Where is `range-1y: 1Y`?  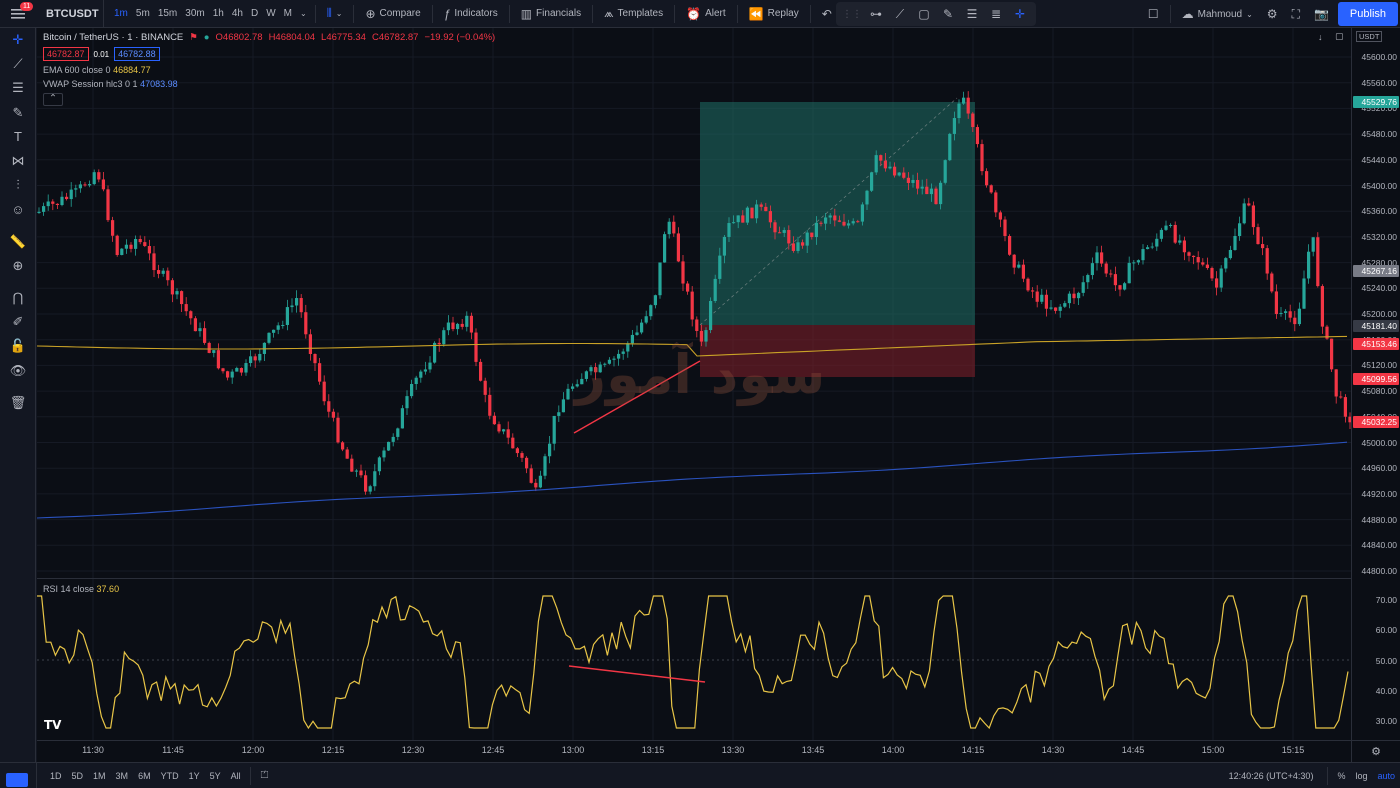
range-1y: 1Y is located at coordinates (194, 776).